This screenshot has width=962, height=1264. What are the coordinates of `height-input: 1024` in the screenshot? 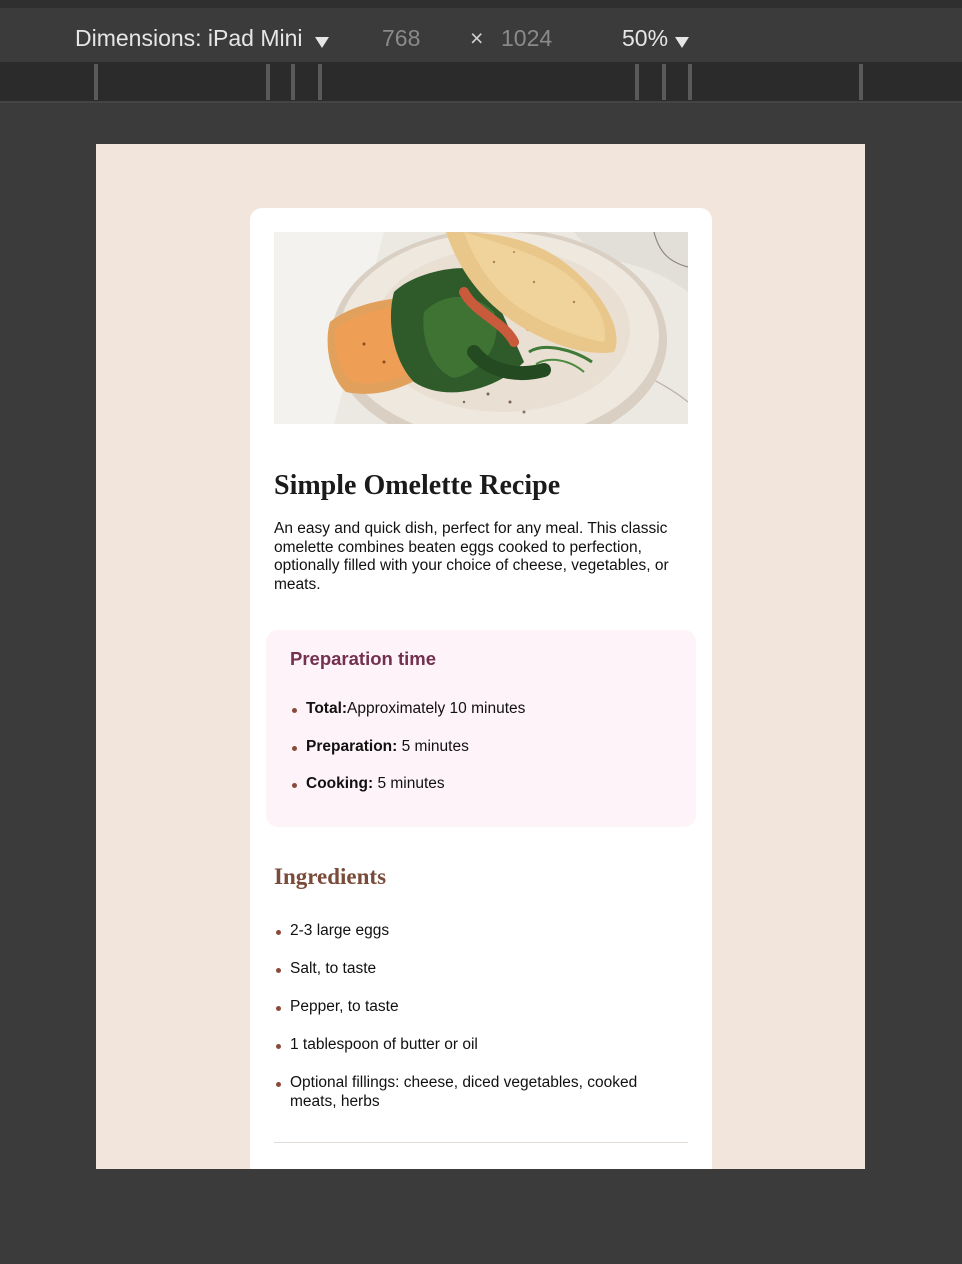 It's located at (526, 38).